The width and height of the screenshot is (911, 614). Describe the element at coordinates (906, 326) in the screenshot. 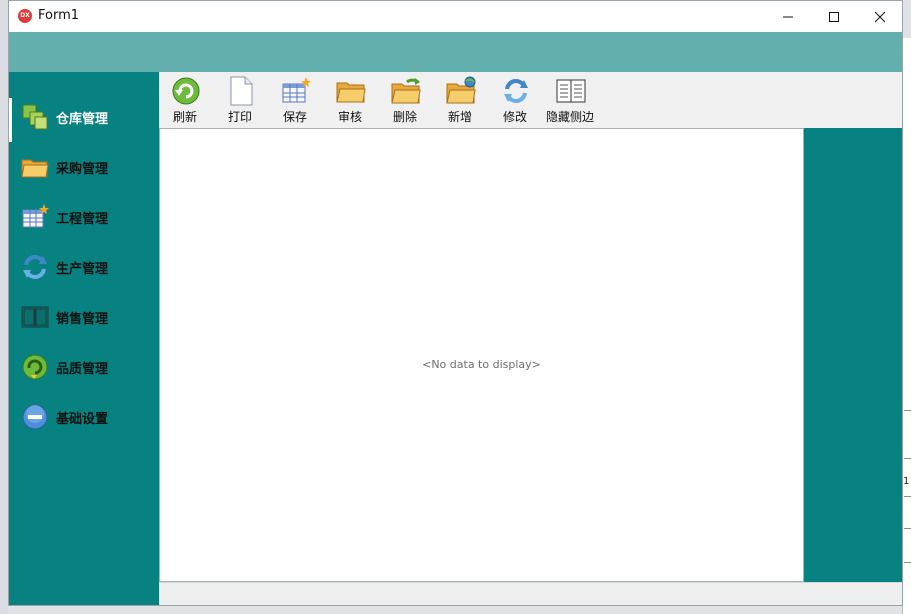

I see `background-app-edge: 1` at that location.